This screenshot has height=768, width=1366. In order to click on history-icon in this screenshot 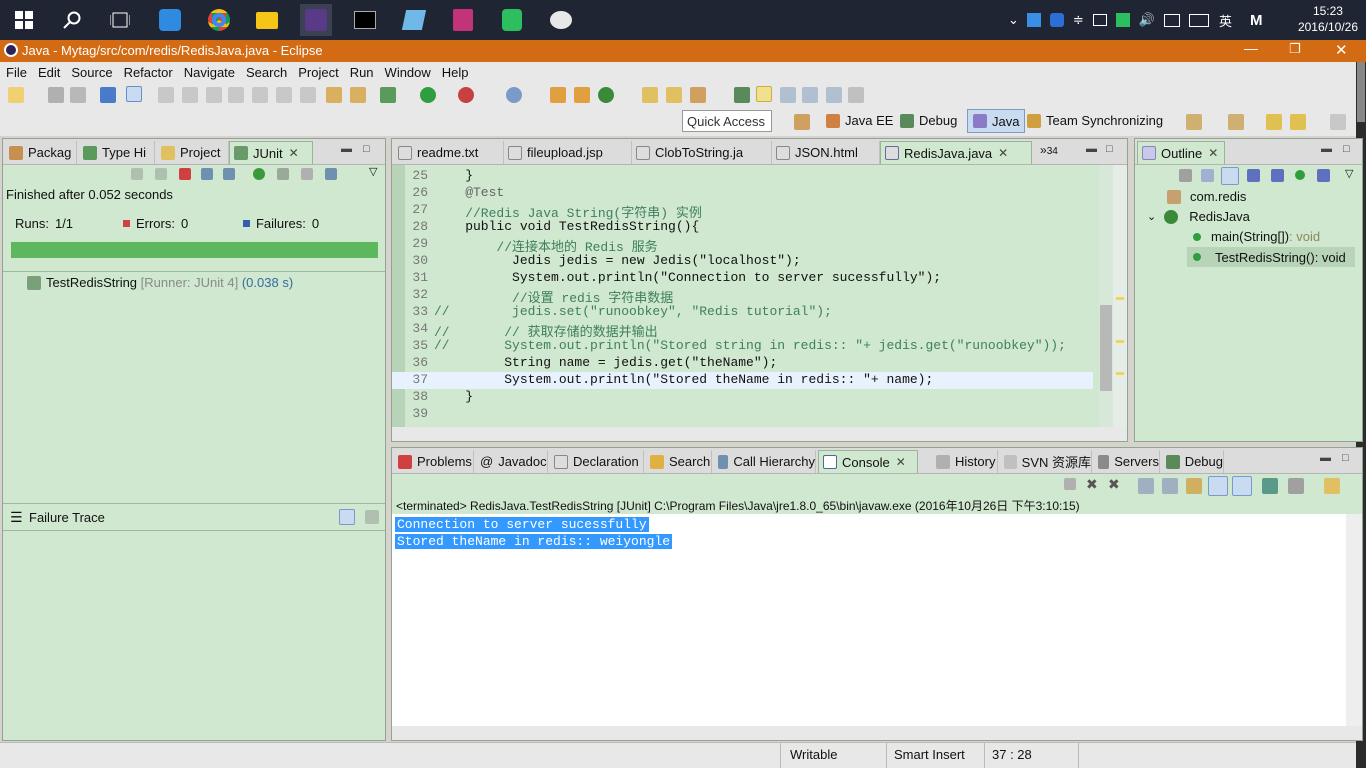, I will do `click(331, 174)`.